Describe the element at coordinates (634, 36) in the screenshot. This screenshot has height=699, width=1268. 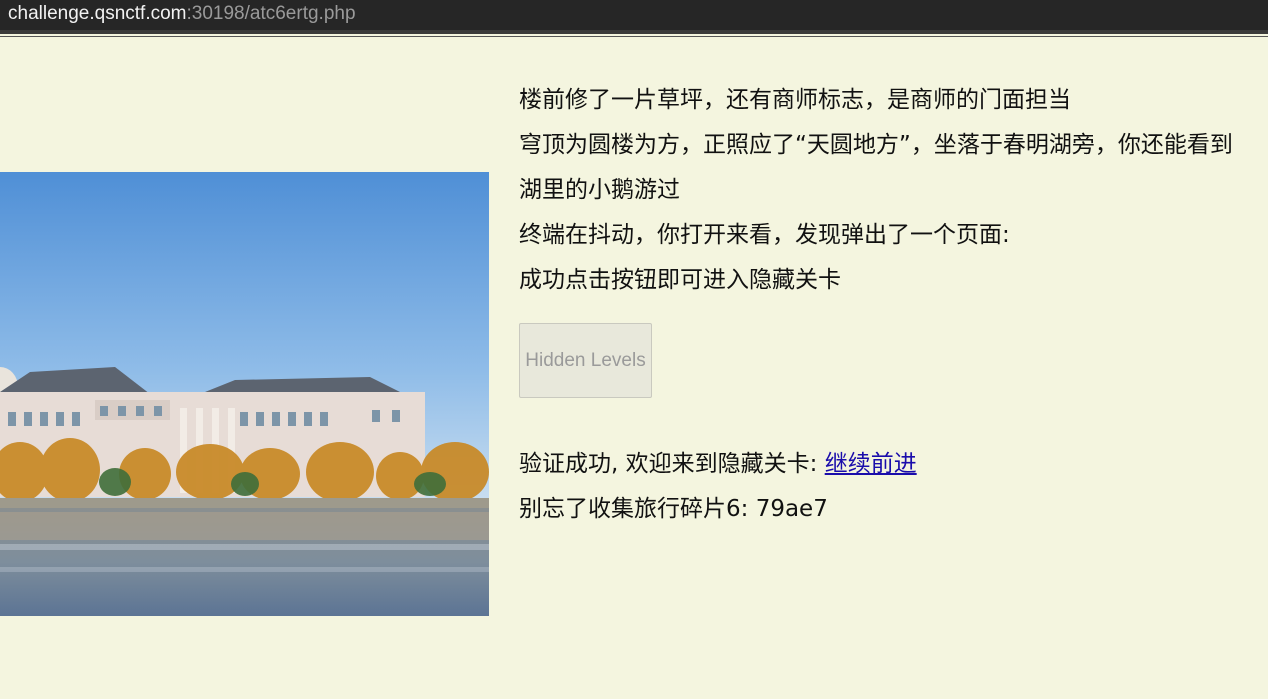
I see `address-bar-divider` at that location.